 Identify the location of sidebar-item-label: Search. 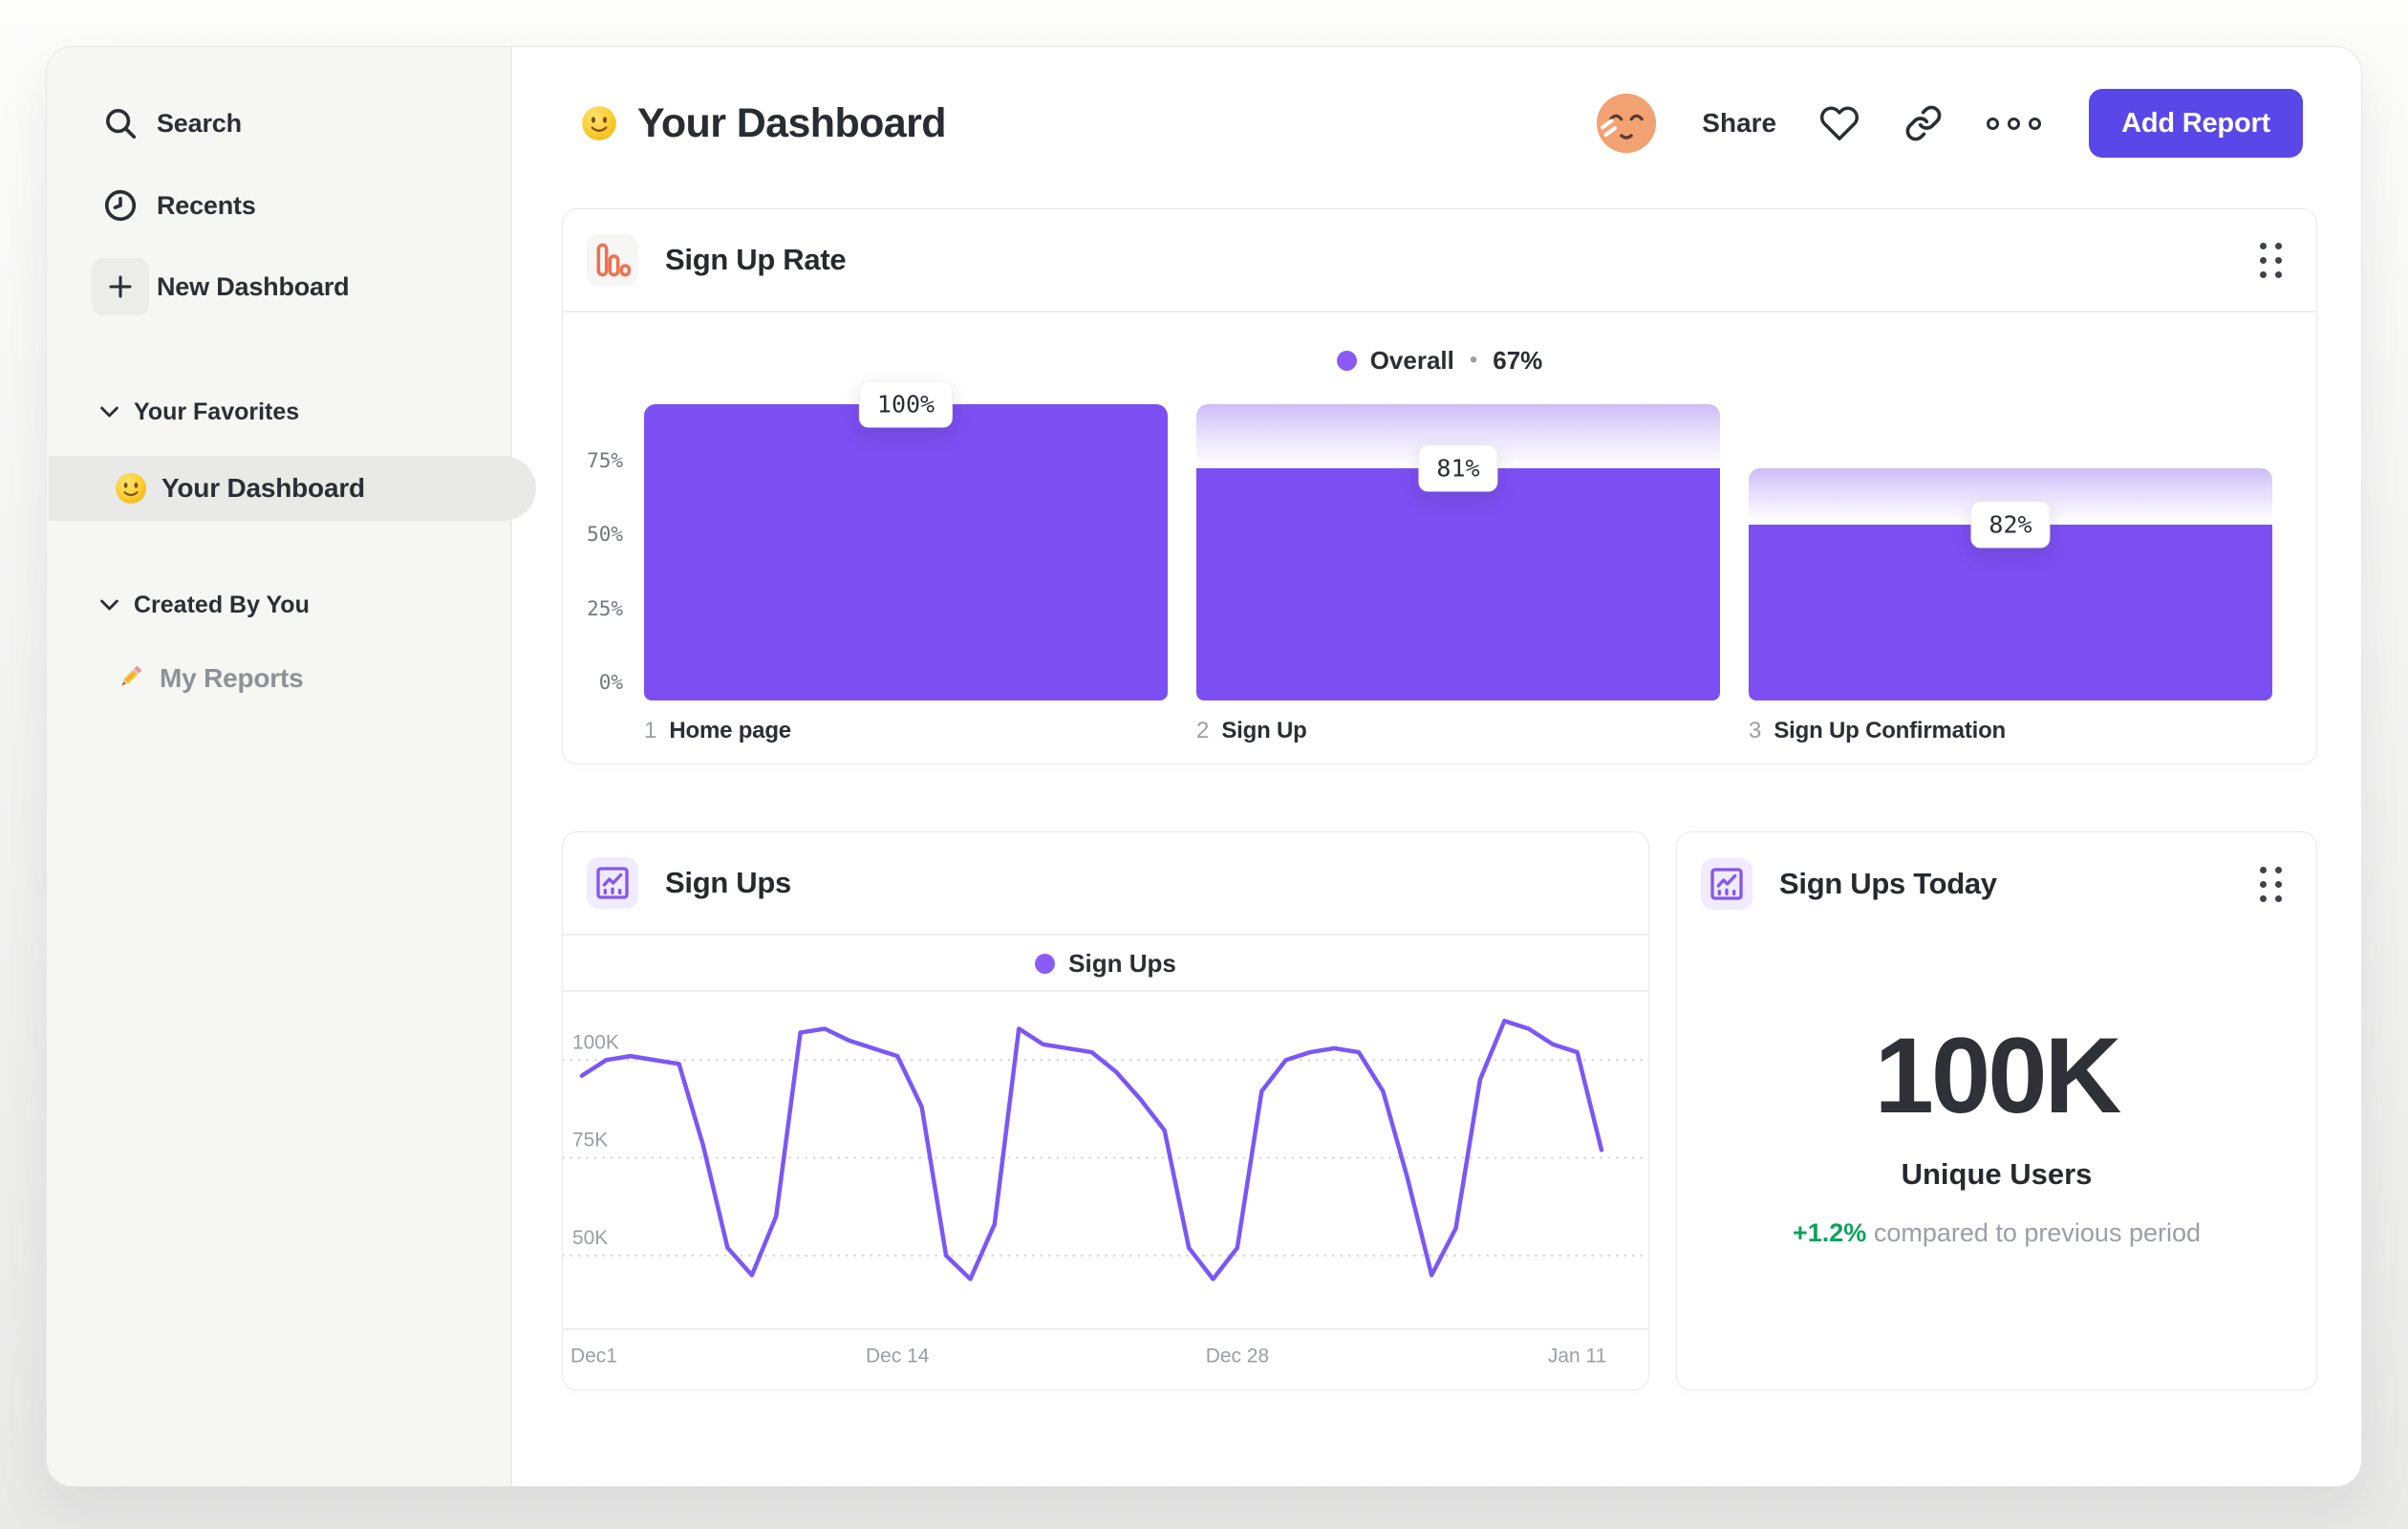
(200, 123).